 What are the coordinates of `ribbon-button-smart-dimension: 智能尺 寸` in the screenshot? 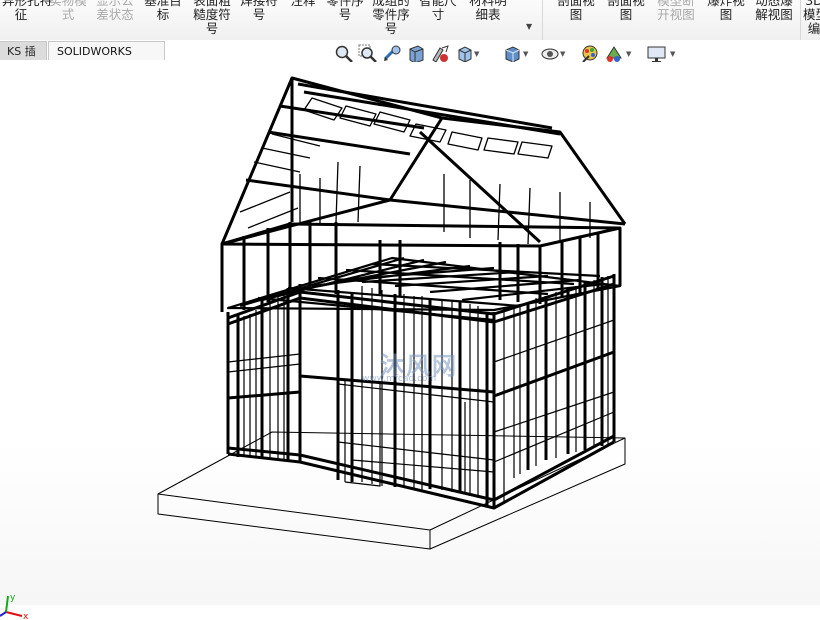 It's located at (438, 11).